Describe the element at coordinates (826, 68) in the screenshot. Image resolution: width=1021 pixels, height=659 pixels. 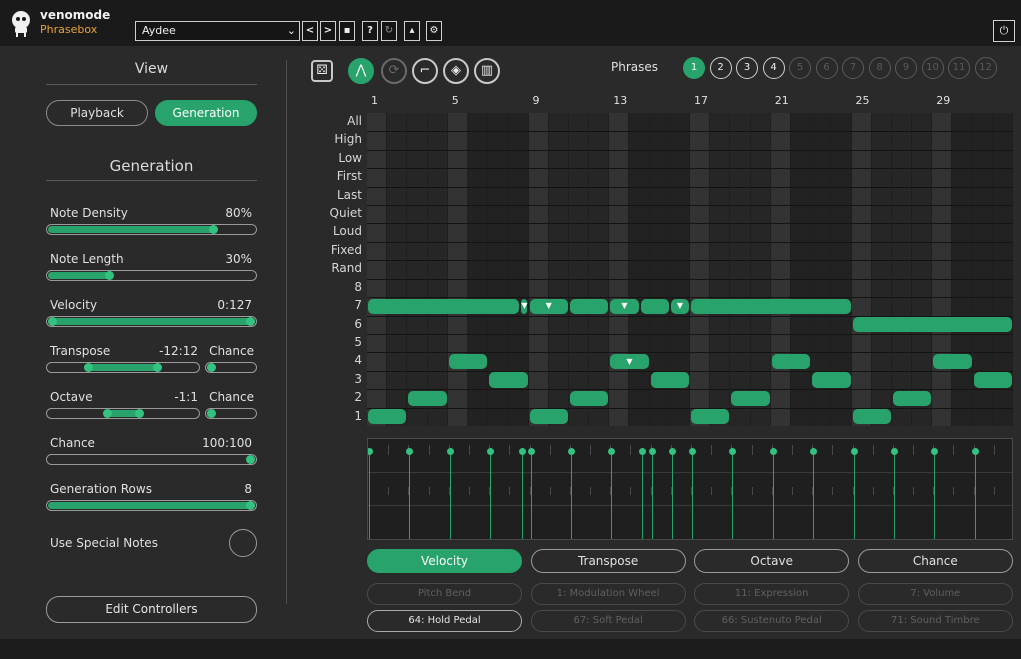
I see `phrase-button-6: 6` at that location.